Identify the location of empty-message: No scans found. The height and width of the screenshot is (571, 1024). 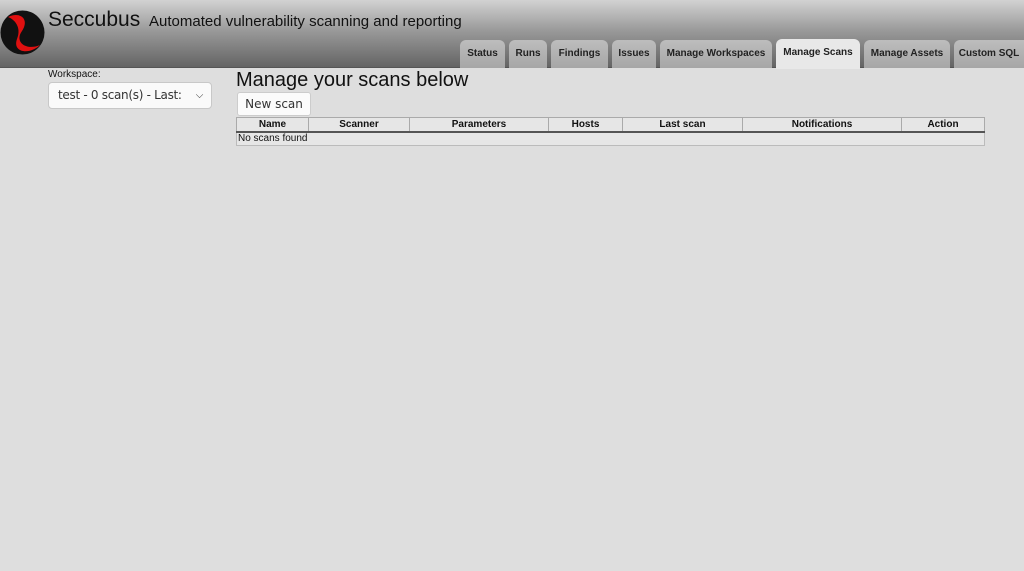
(610, 138).